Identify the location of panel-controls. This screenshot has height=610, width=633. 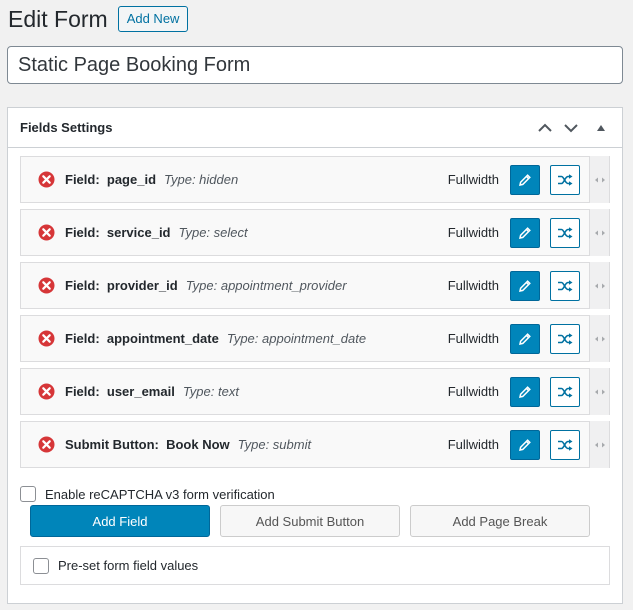
(573, 128).